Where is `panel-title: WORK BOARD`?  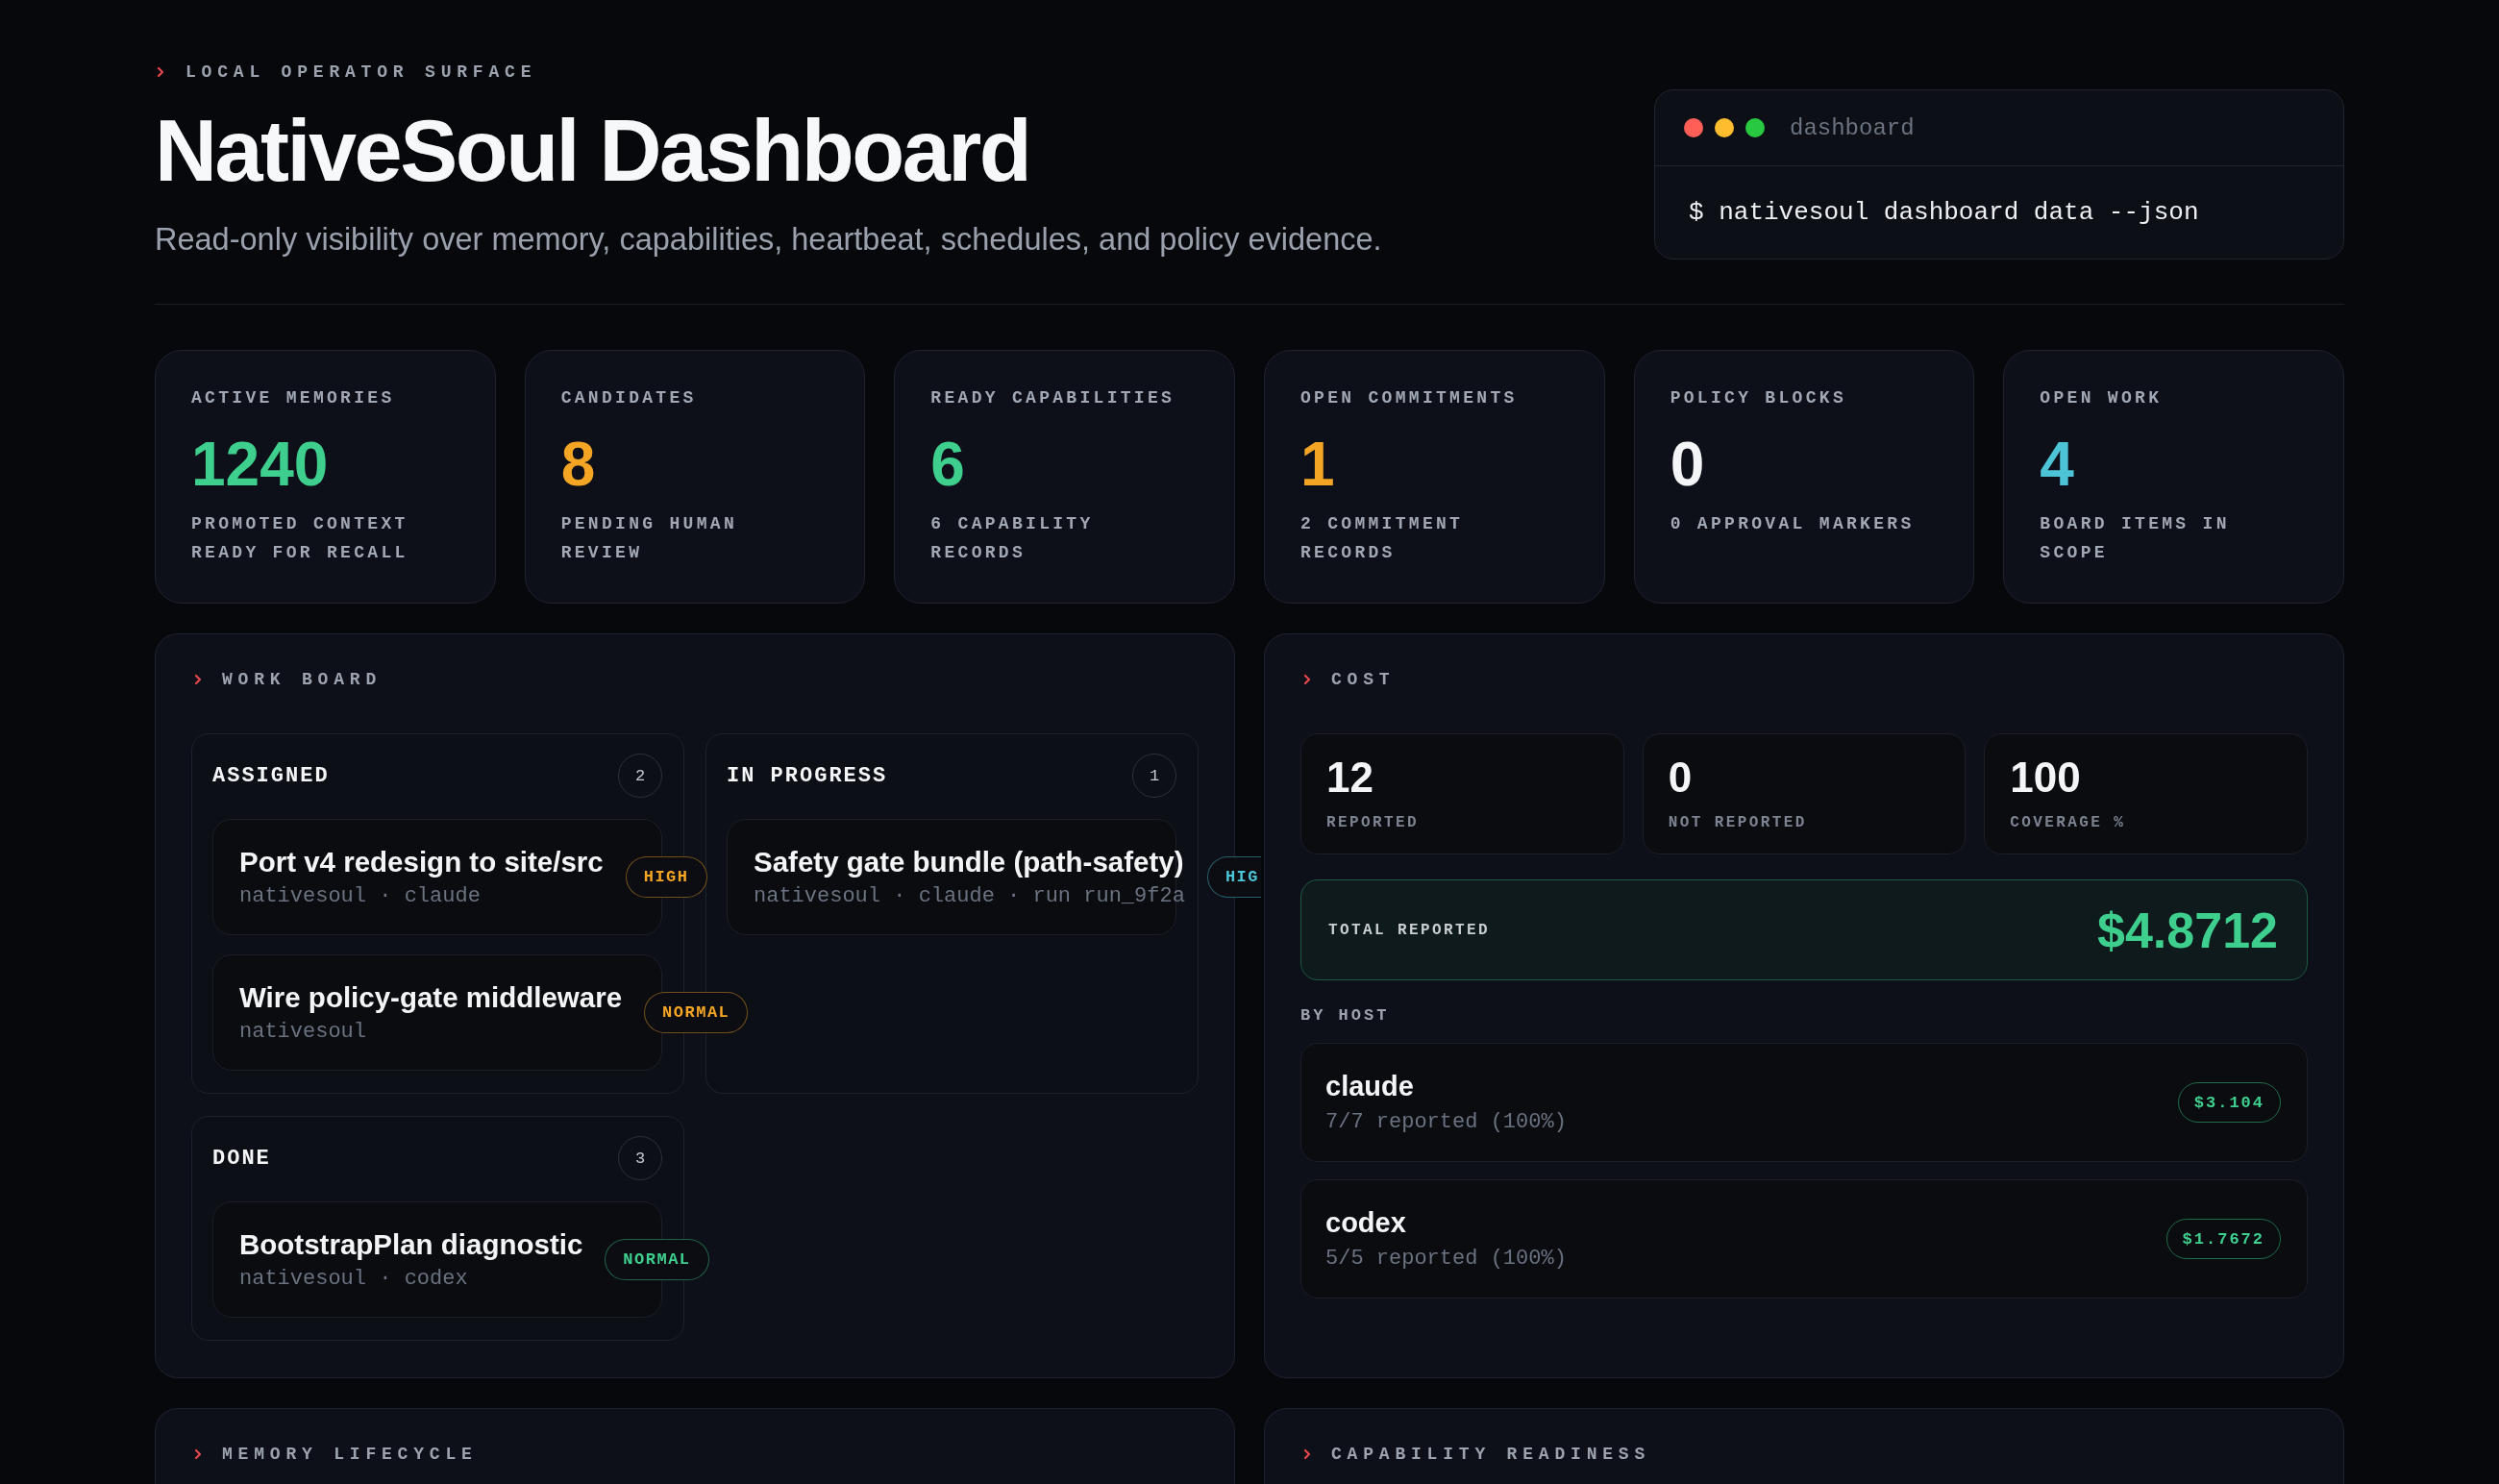 panel-title: WORK BOARD is located at coordinates (302, 680).